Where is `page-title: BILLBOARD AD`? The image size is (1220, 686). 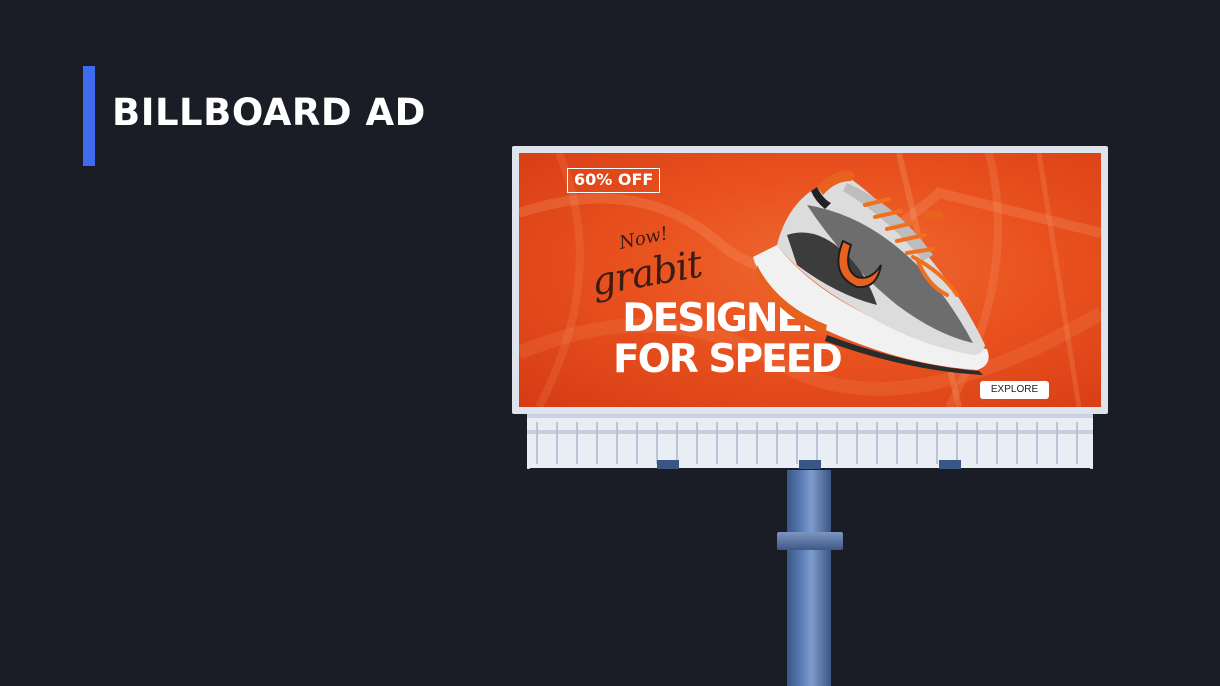 page-title: BILLBOARD AD is located at coordinates (269, 112).